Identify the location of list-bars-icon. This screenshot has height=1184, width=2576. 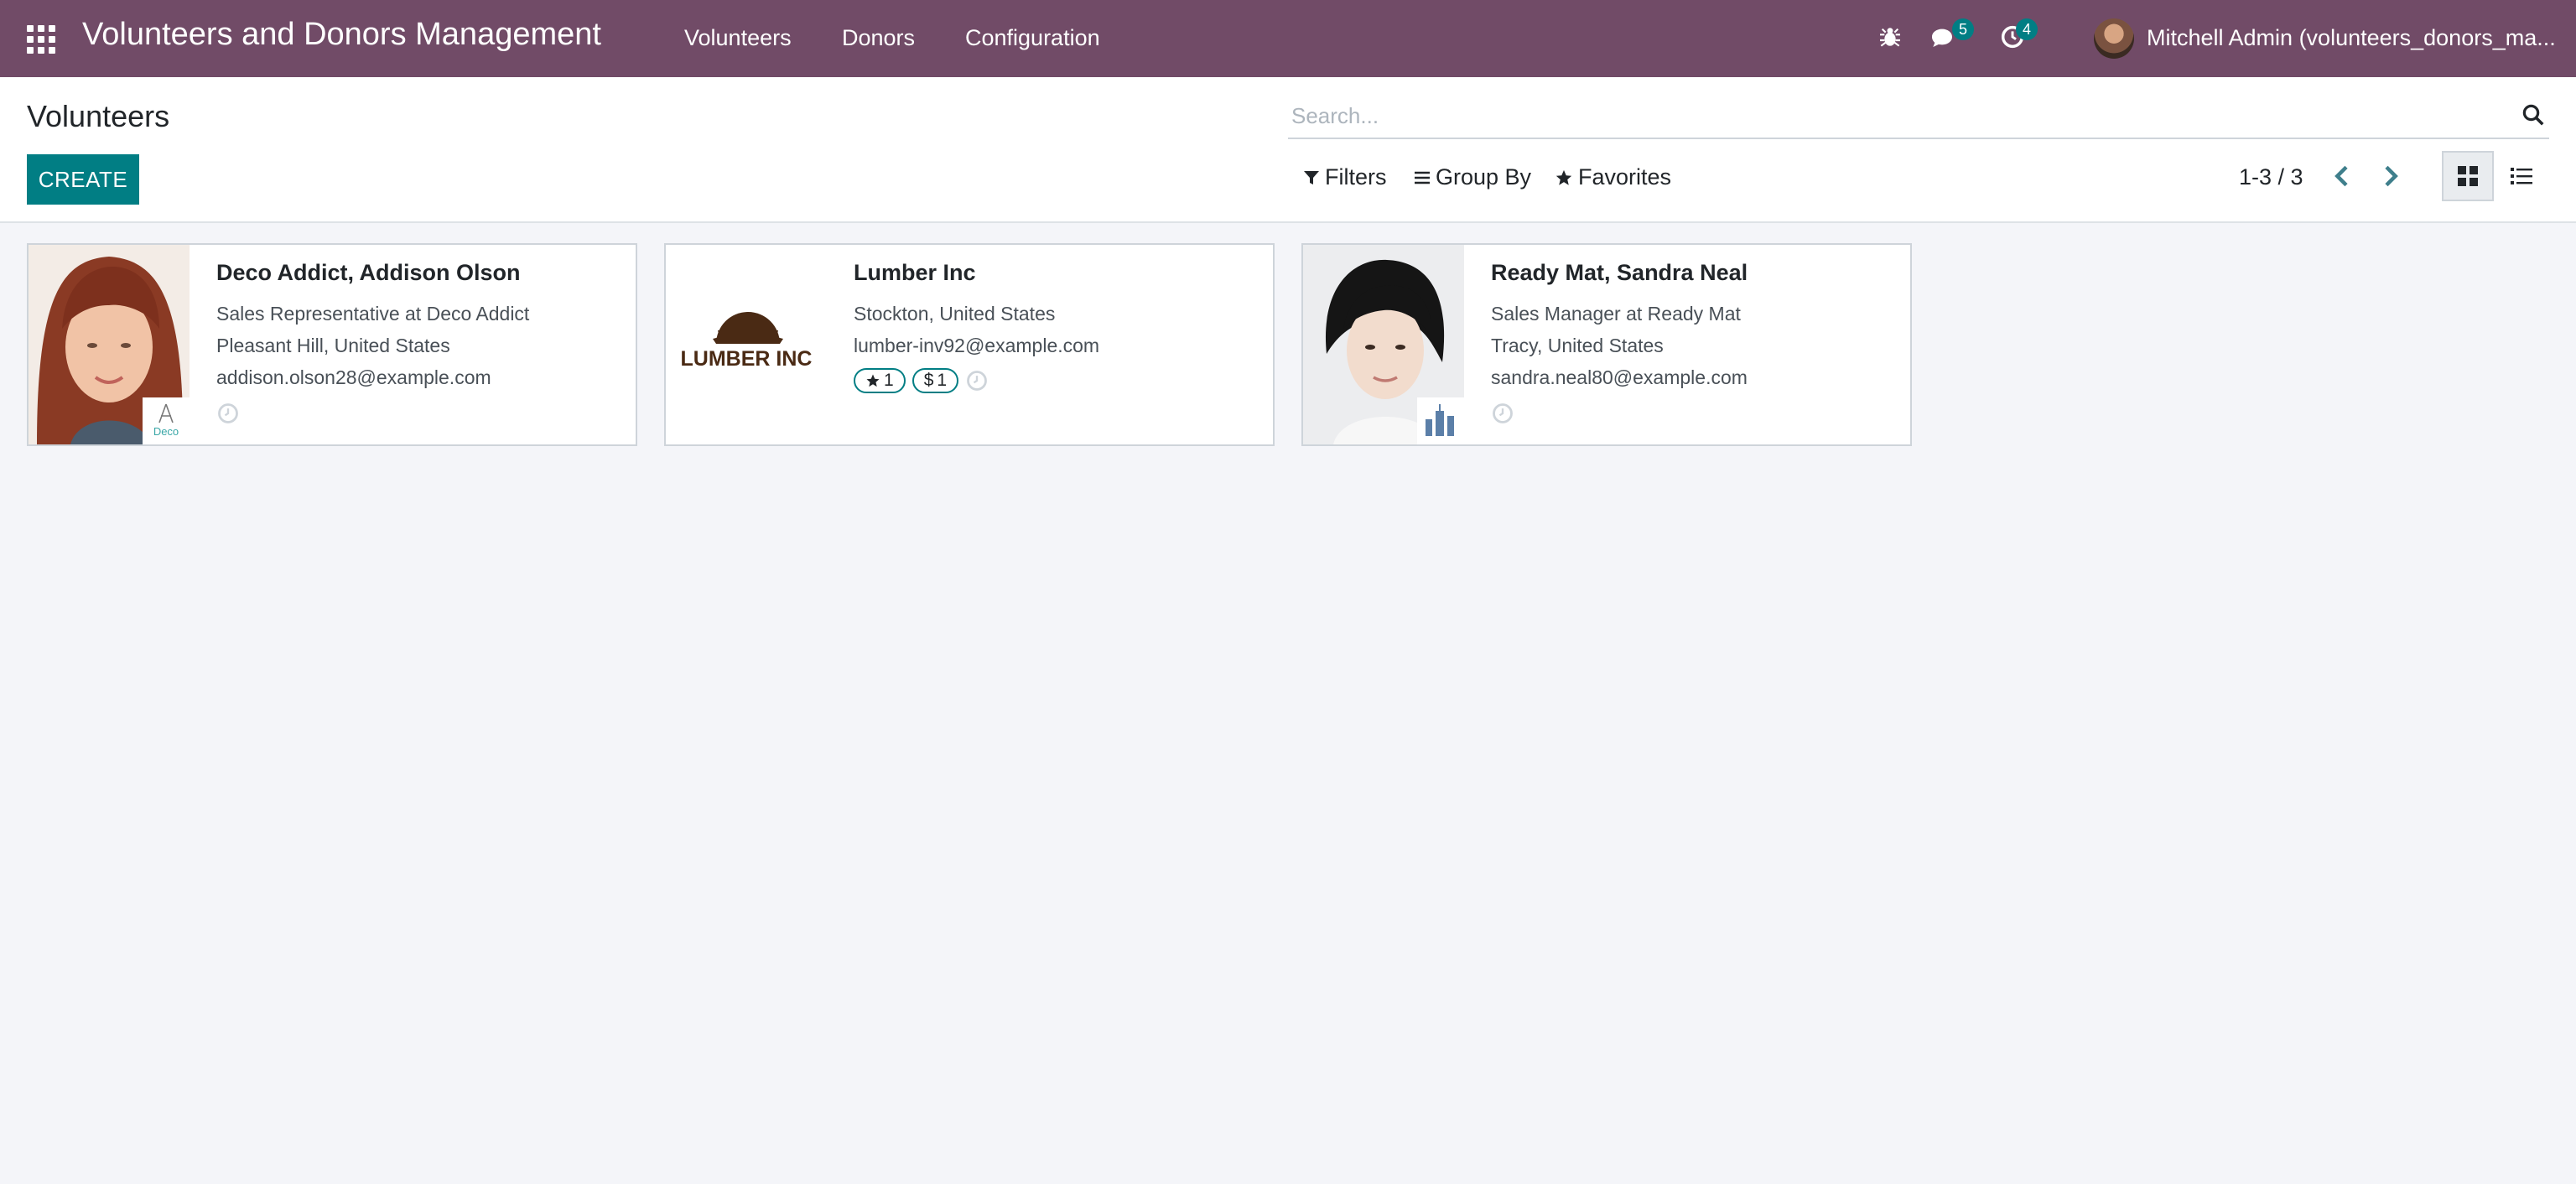
(1422, 177).